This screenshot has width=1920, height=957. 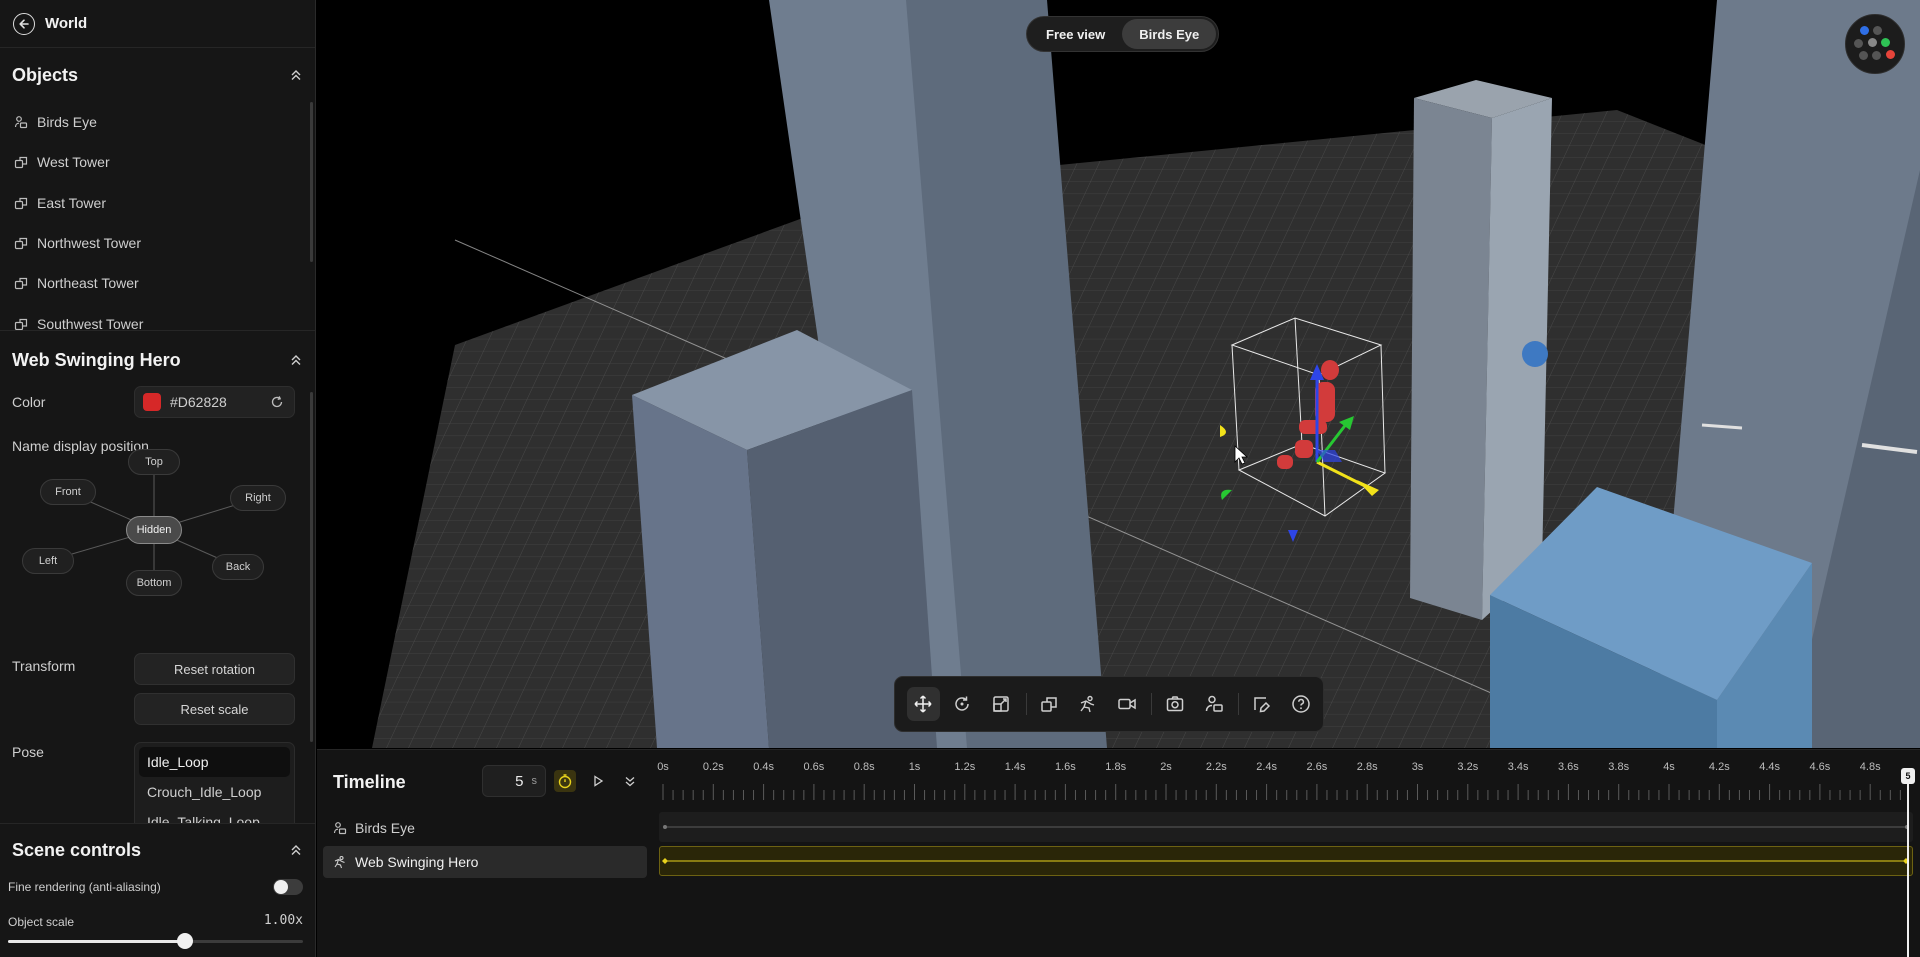 What do you see at coordinates (1820, 767) in the screenshot?
I see `ruler-label: 4.6s` at bounding box center [1820, 767].